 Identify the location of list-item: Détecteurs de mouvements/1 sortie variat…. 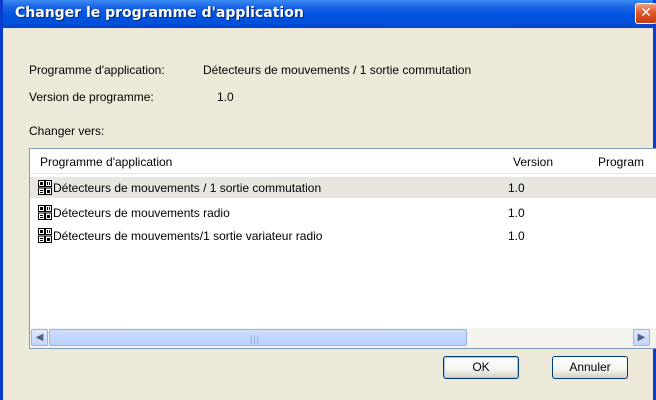
(343, 235).